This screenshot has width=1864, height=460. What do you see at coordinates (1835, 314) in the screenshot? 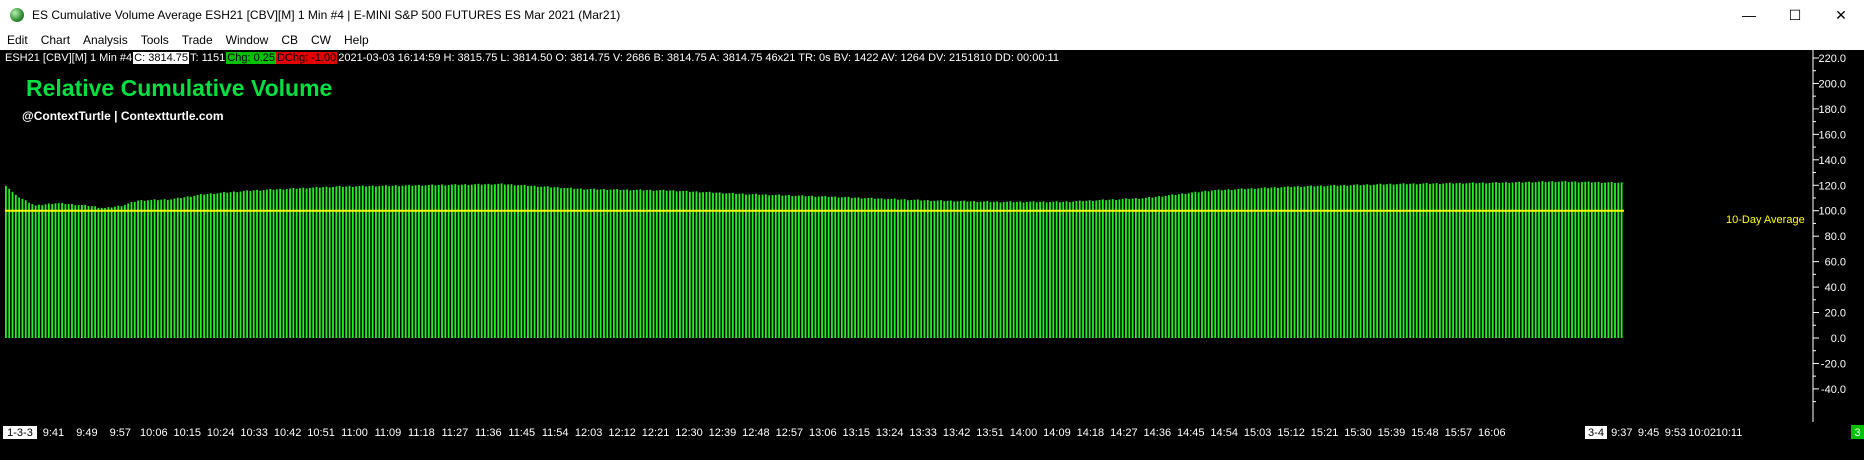
I see `y-tick-label: 20.0` at bounding box center [1835, 314].